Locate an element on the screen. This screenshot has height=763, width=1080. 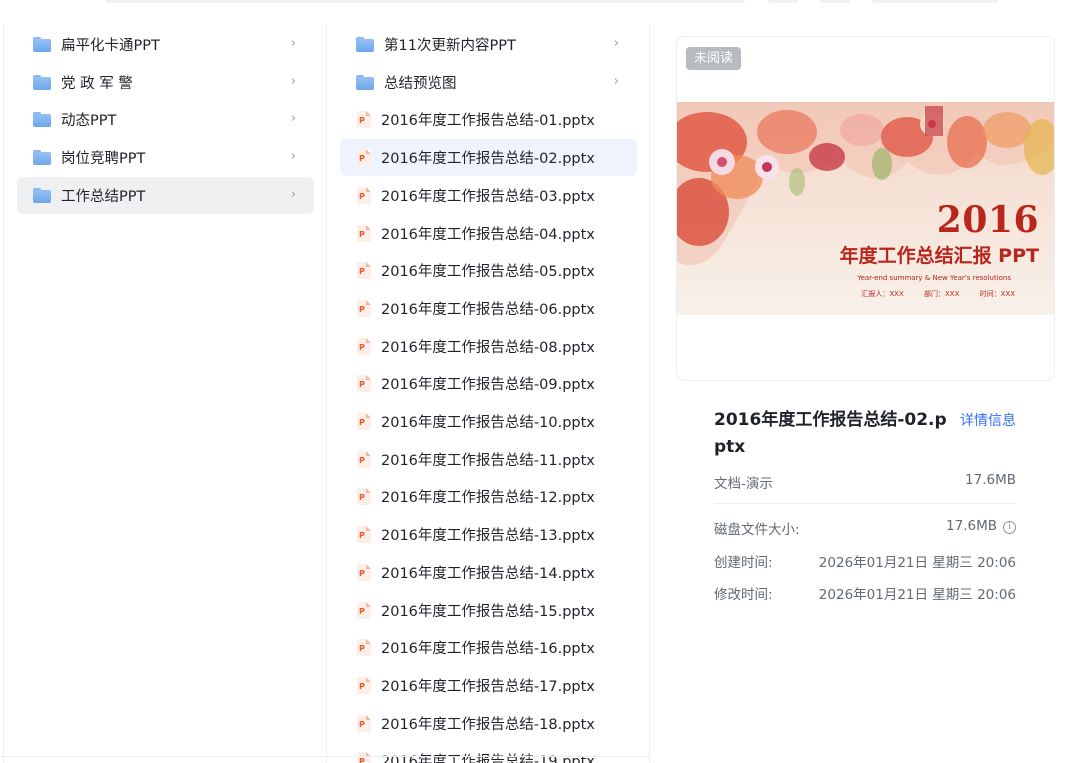
file-row: P 2016年度工作报告总结-19.pptx is located at coordinates (488, 752).